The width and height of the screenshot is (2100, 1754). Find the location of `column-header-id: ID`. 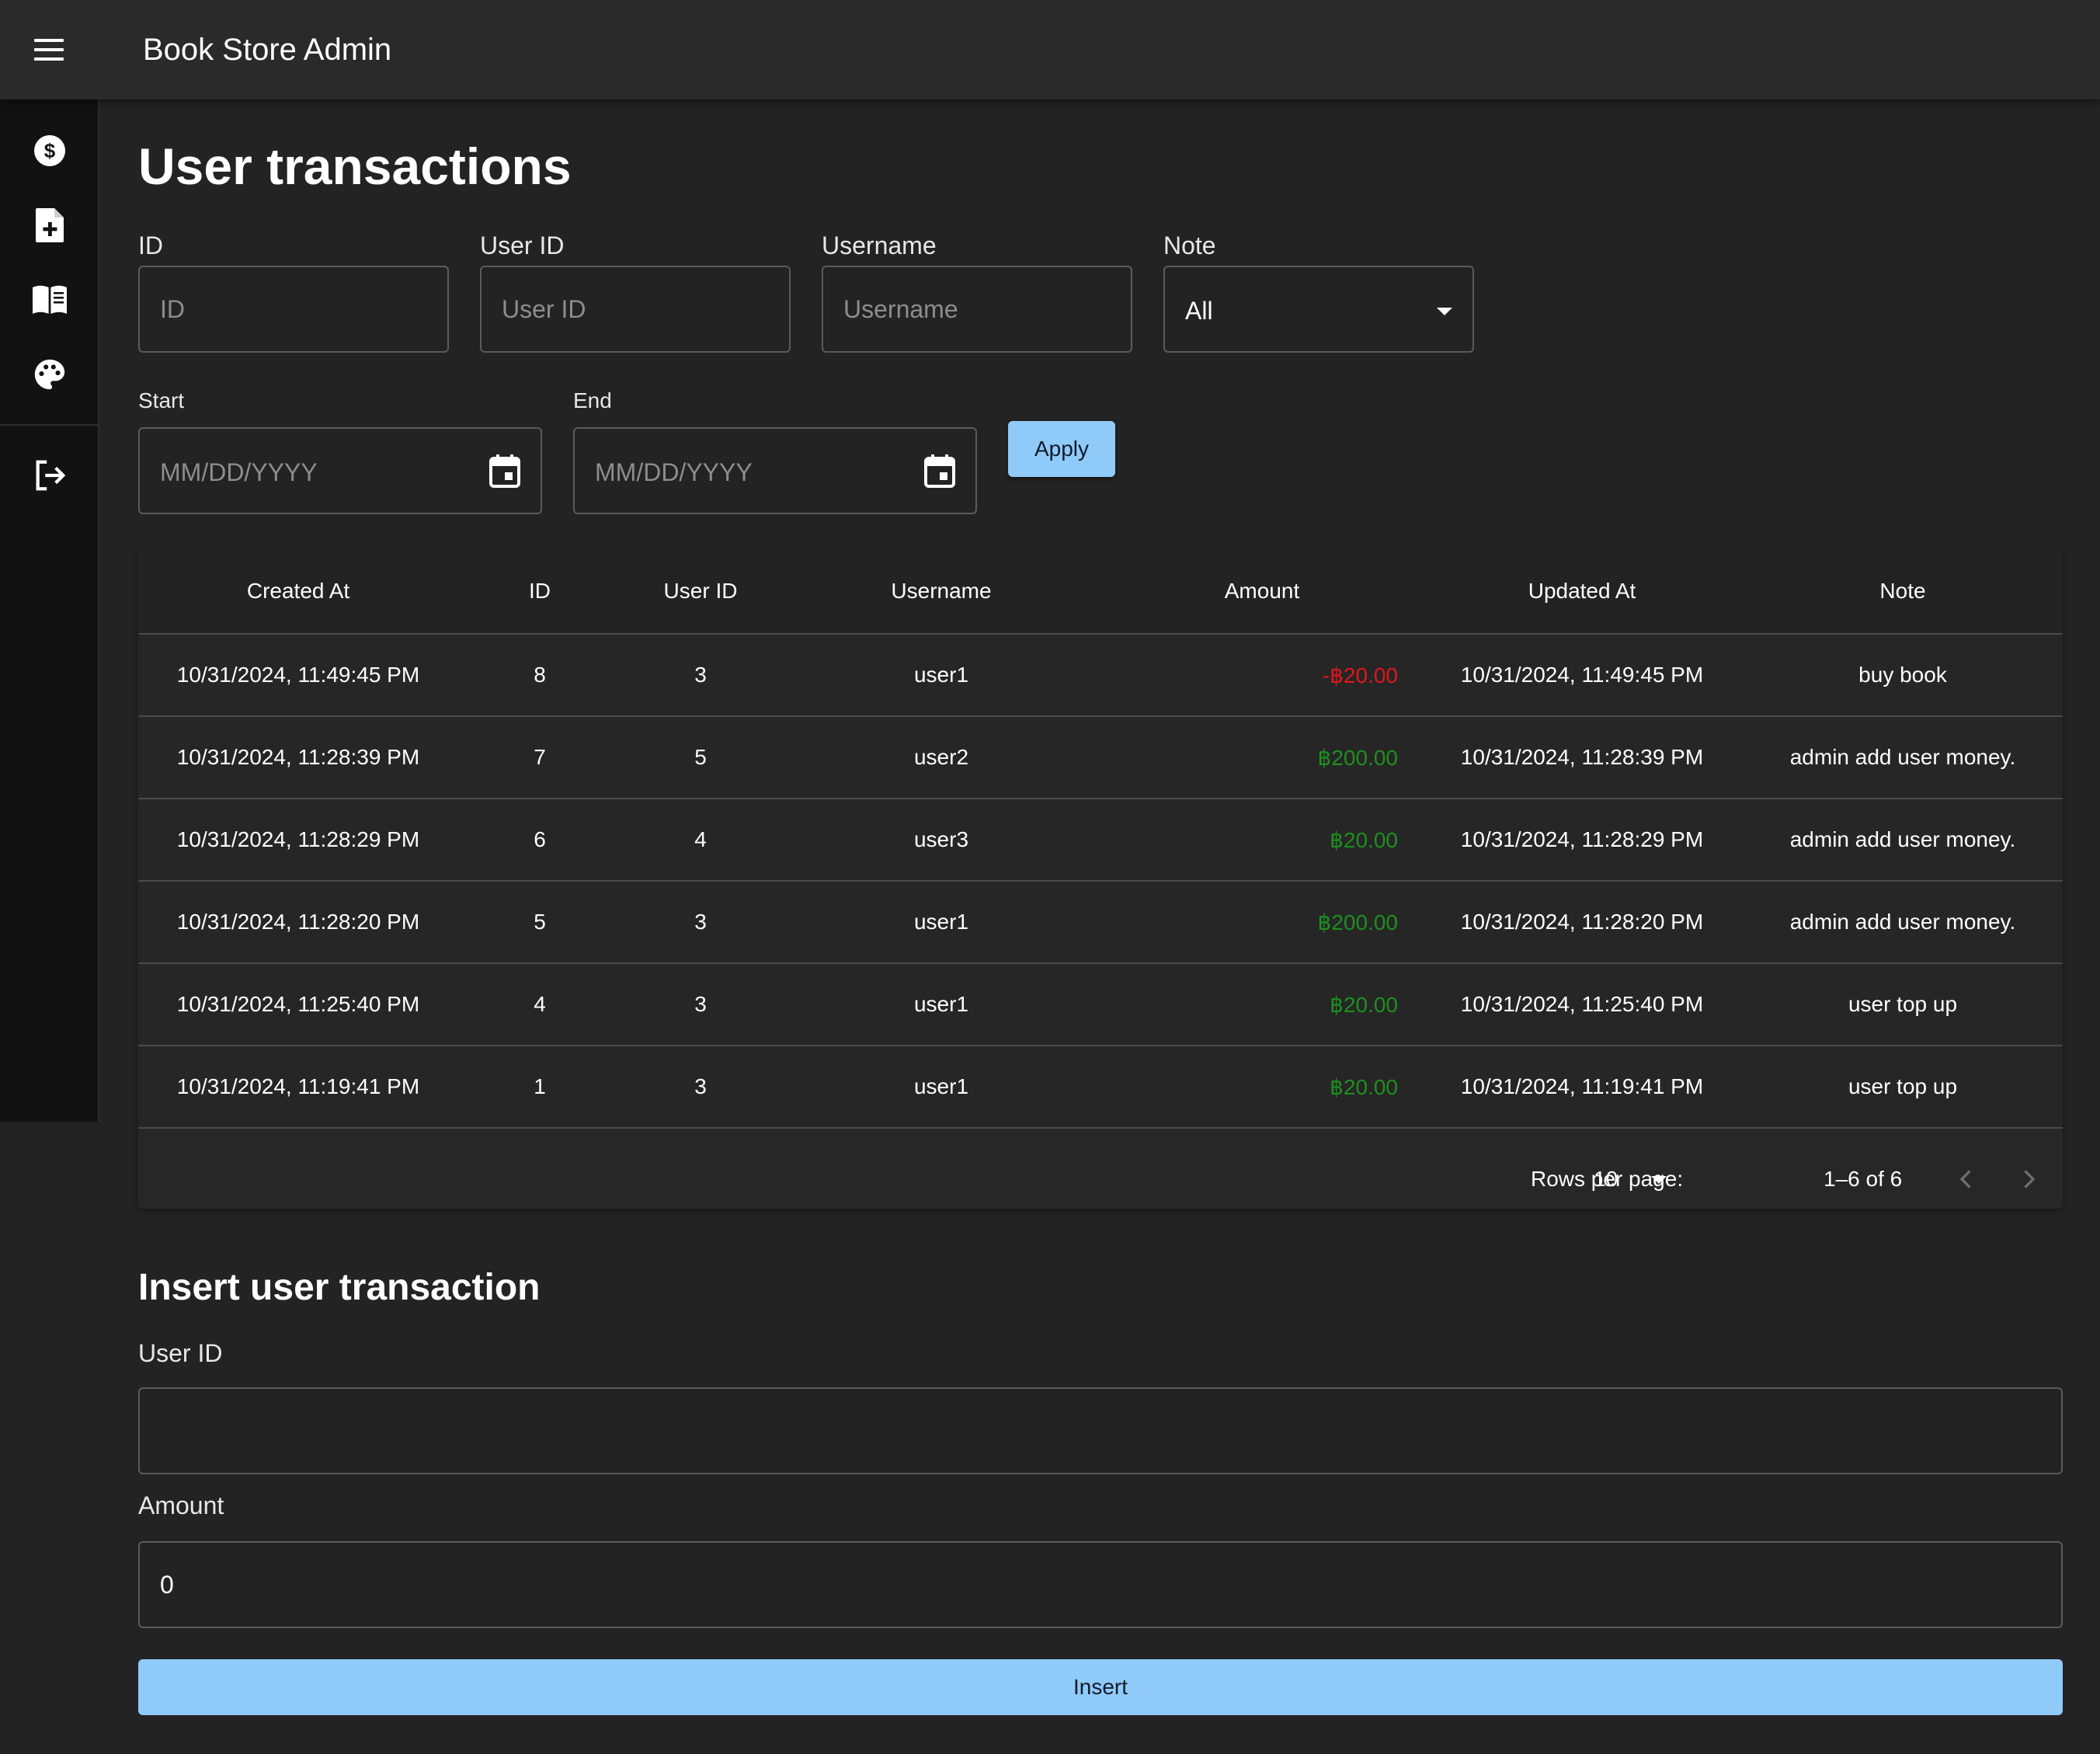

column-header-id: ID is located at coordinates (539, 591).